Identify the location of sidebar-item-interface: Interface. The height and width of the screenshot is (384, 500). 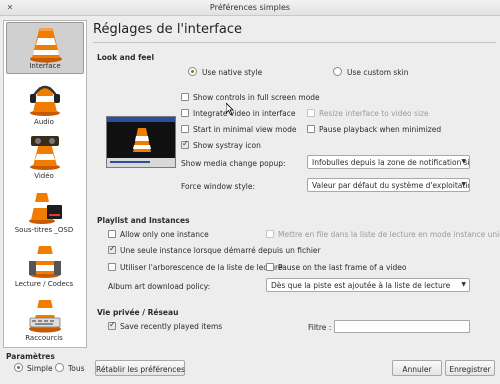
(45, 48).